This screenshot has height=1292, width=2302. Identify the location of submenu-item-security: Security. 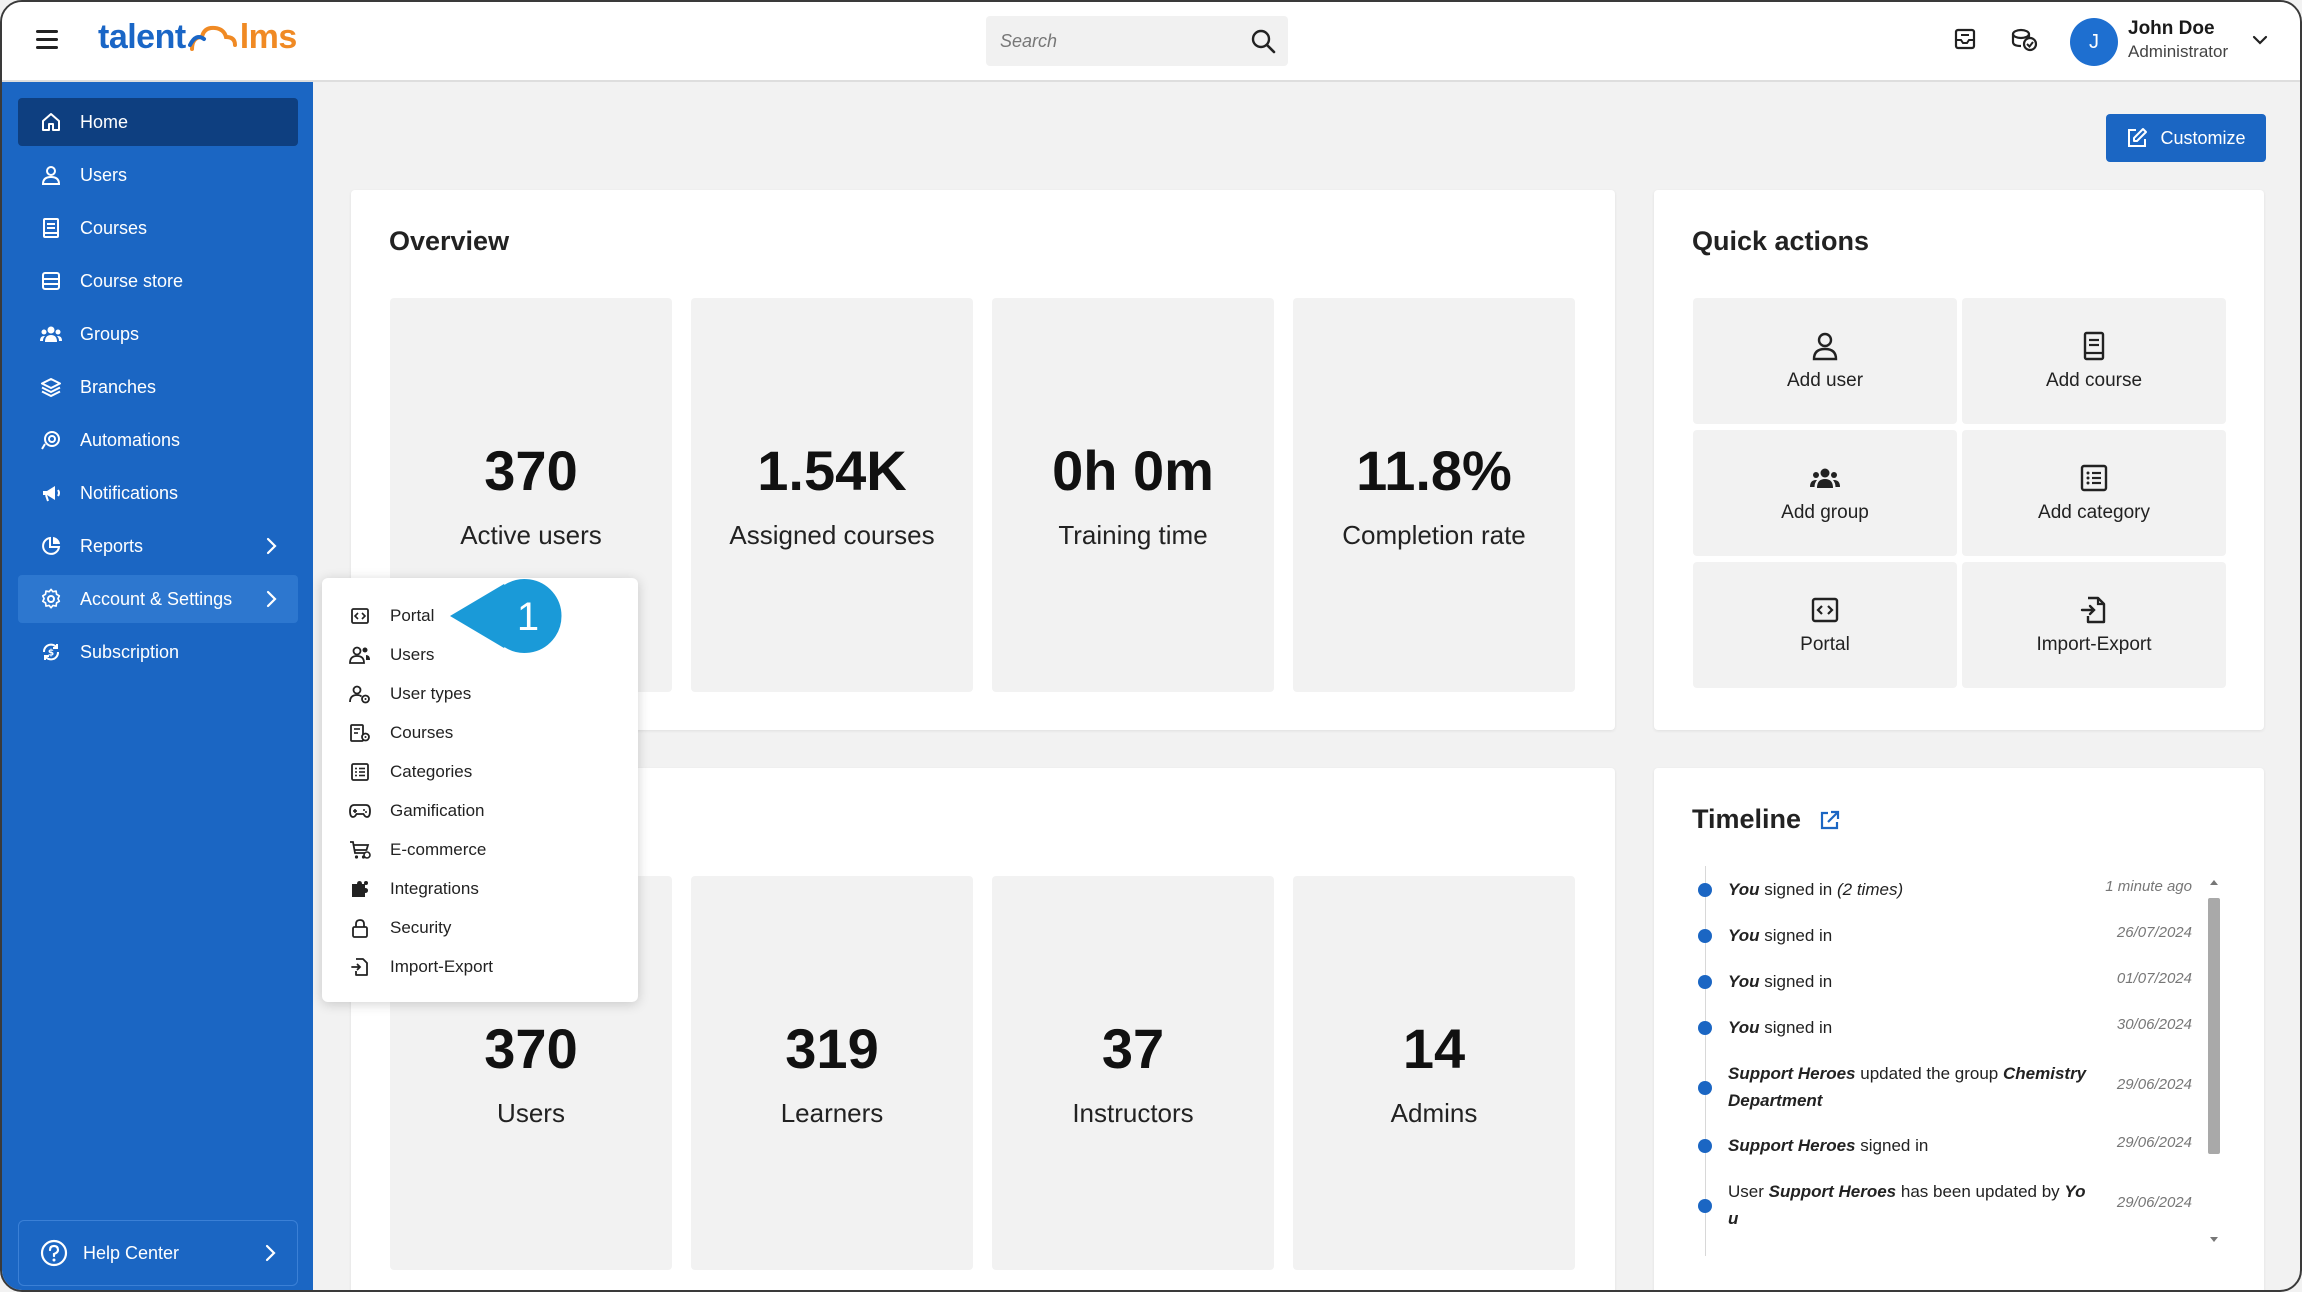
(399, 928).